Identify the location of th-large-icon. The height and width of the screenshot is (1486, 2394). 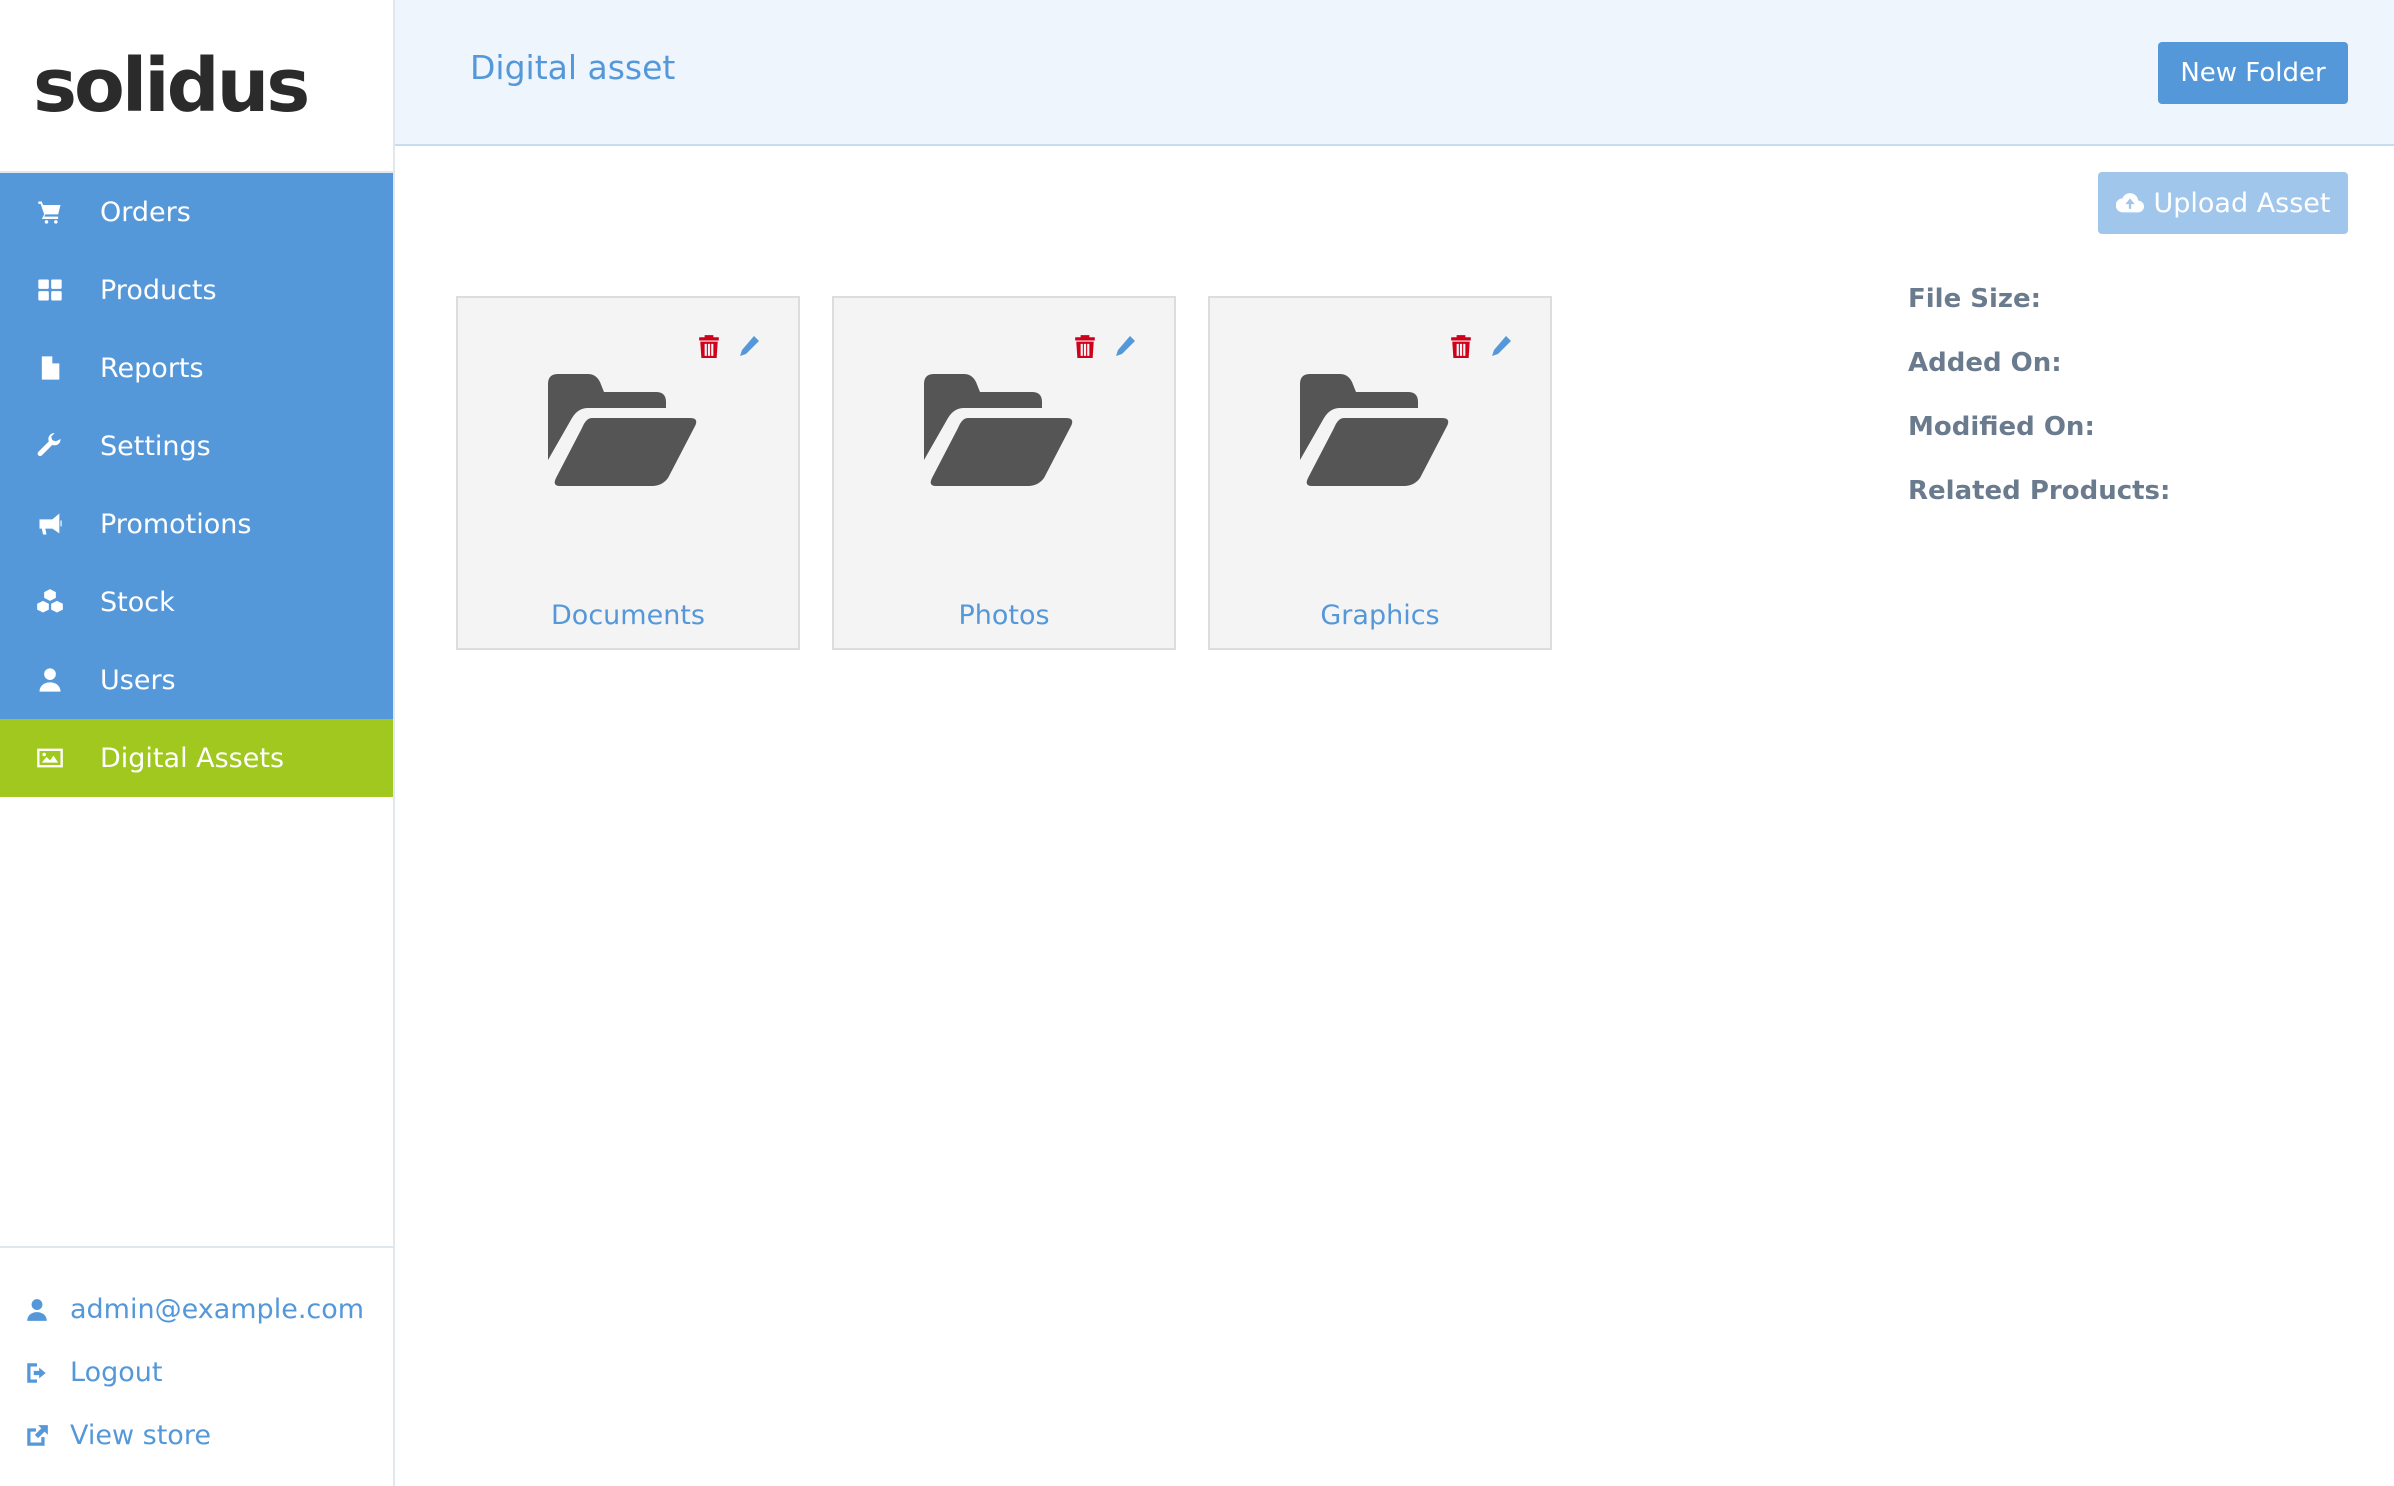
(50, 290).